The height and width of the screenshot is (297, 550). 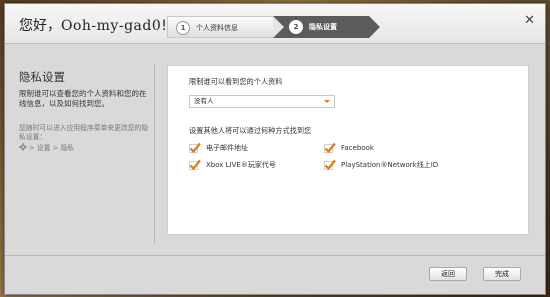 What do you see at coordinates (250, 130) in the screenshot?
I see `find-me-label: 设置其他人将可以通过何种方式找到您` at bounding box center [250, 130].